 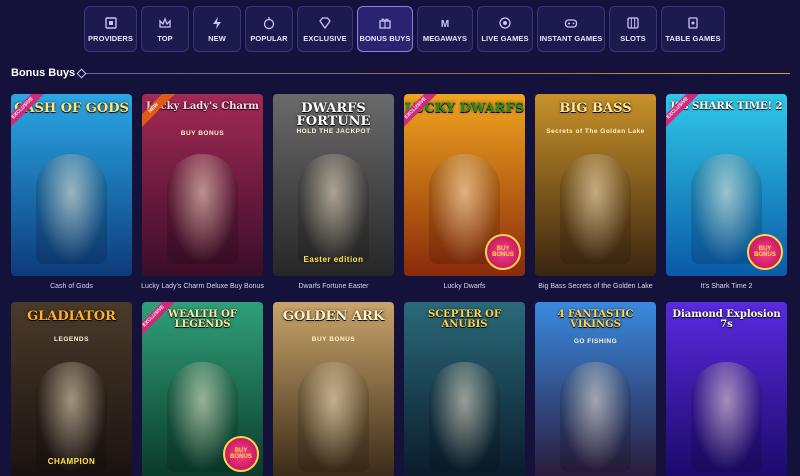 I want to click on game-art-extra: CHAMPION, so click(x=71, y=461).